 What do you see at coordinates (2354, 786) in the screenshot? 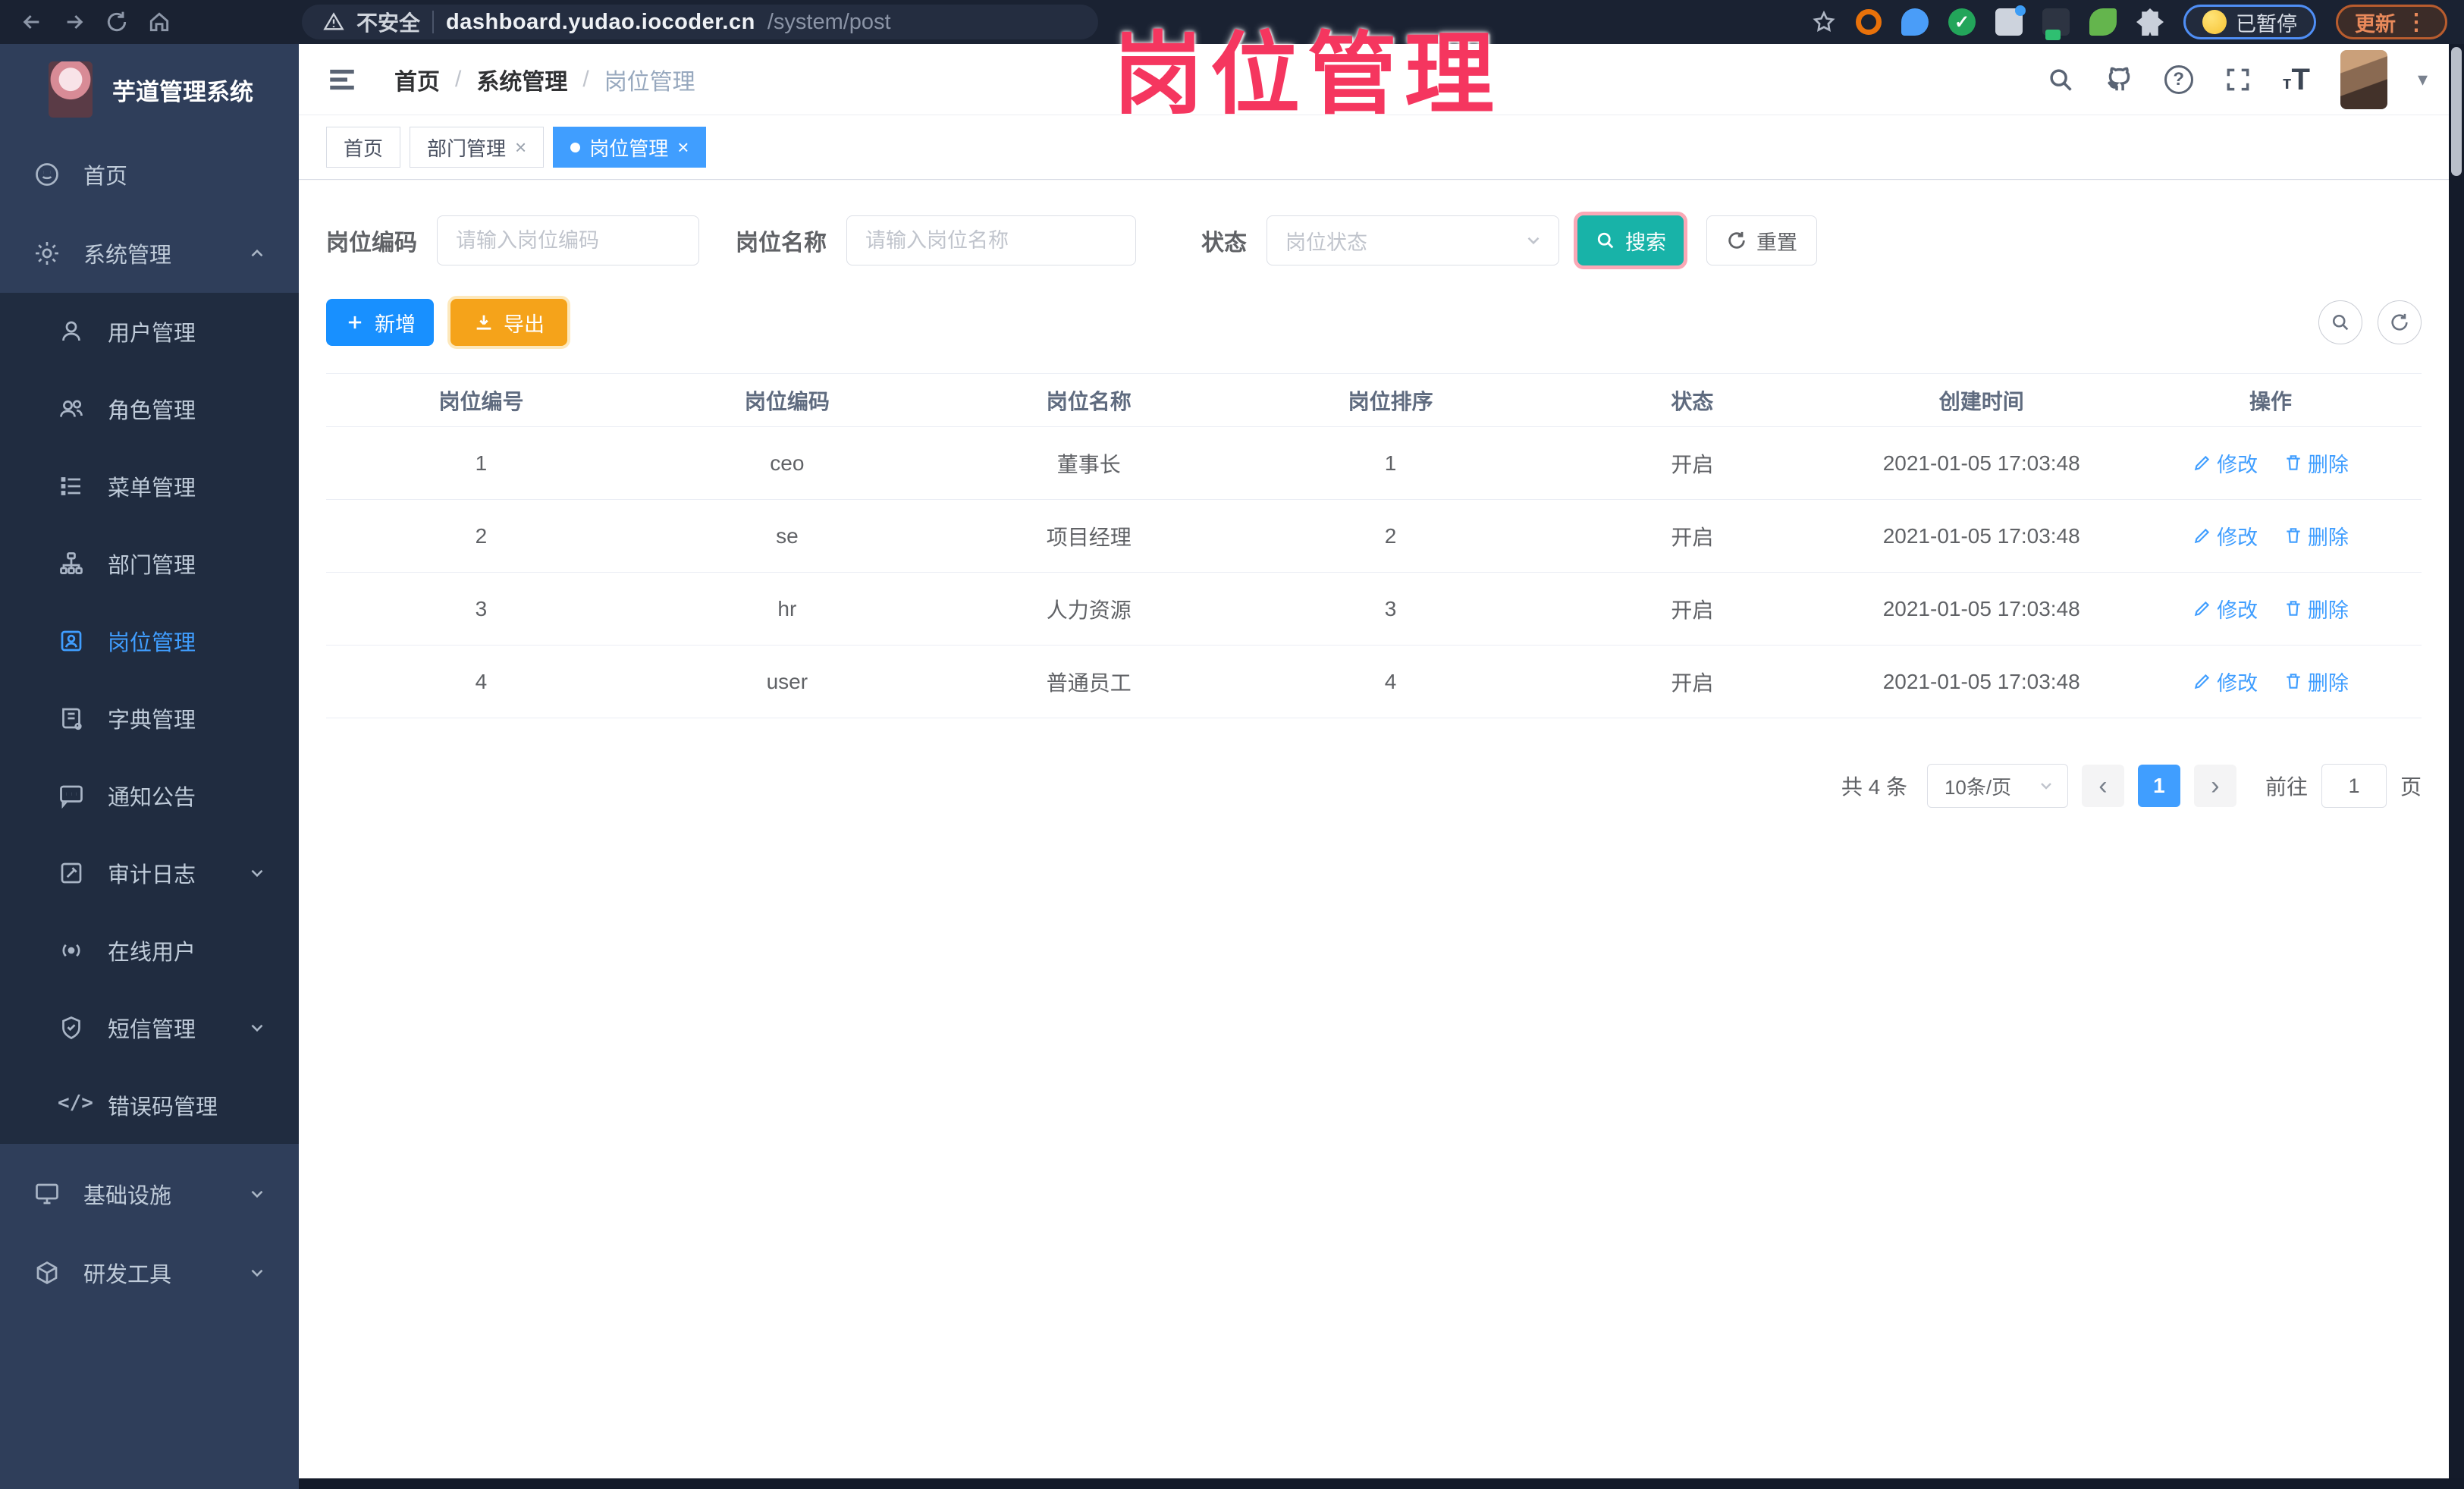
I see `goto-page-input` at bounding box center [2354, 786].